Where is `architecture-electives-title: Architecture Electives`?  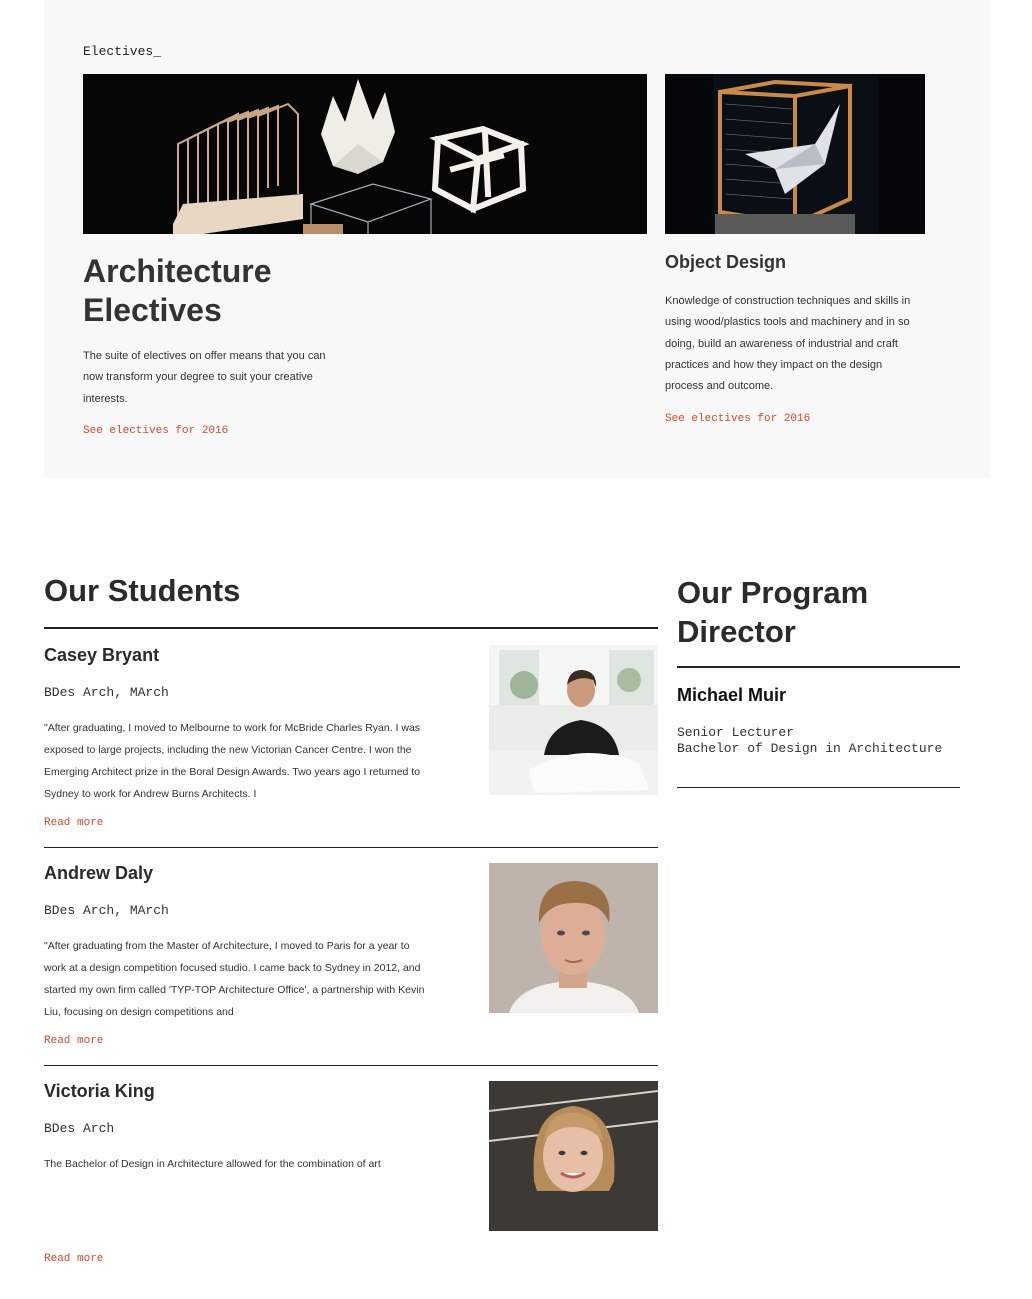 architecture-electives-title: Architecture Electives is located at coordinates (177, 291).